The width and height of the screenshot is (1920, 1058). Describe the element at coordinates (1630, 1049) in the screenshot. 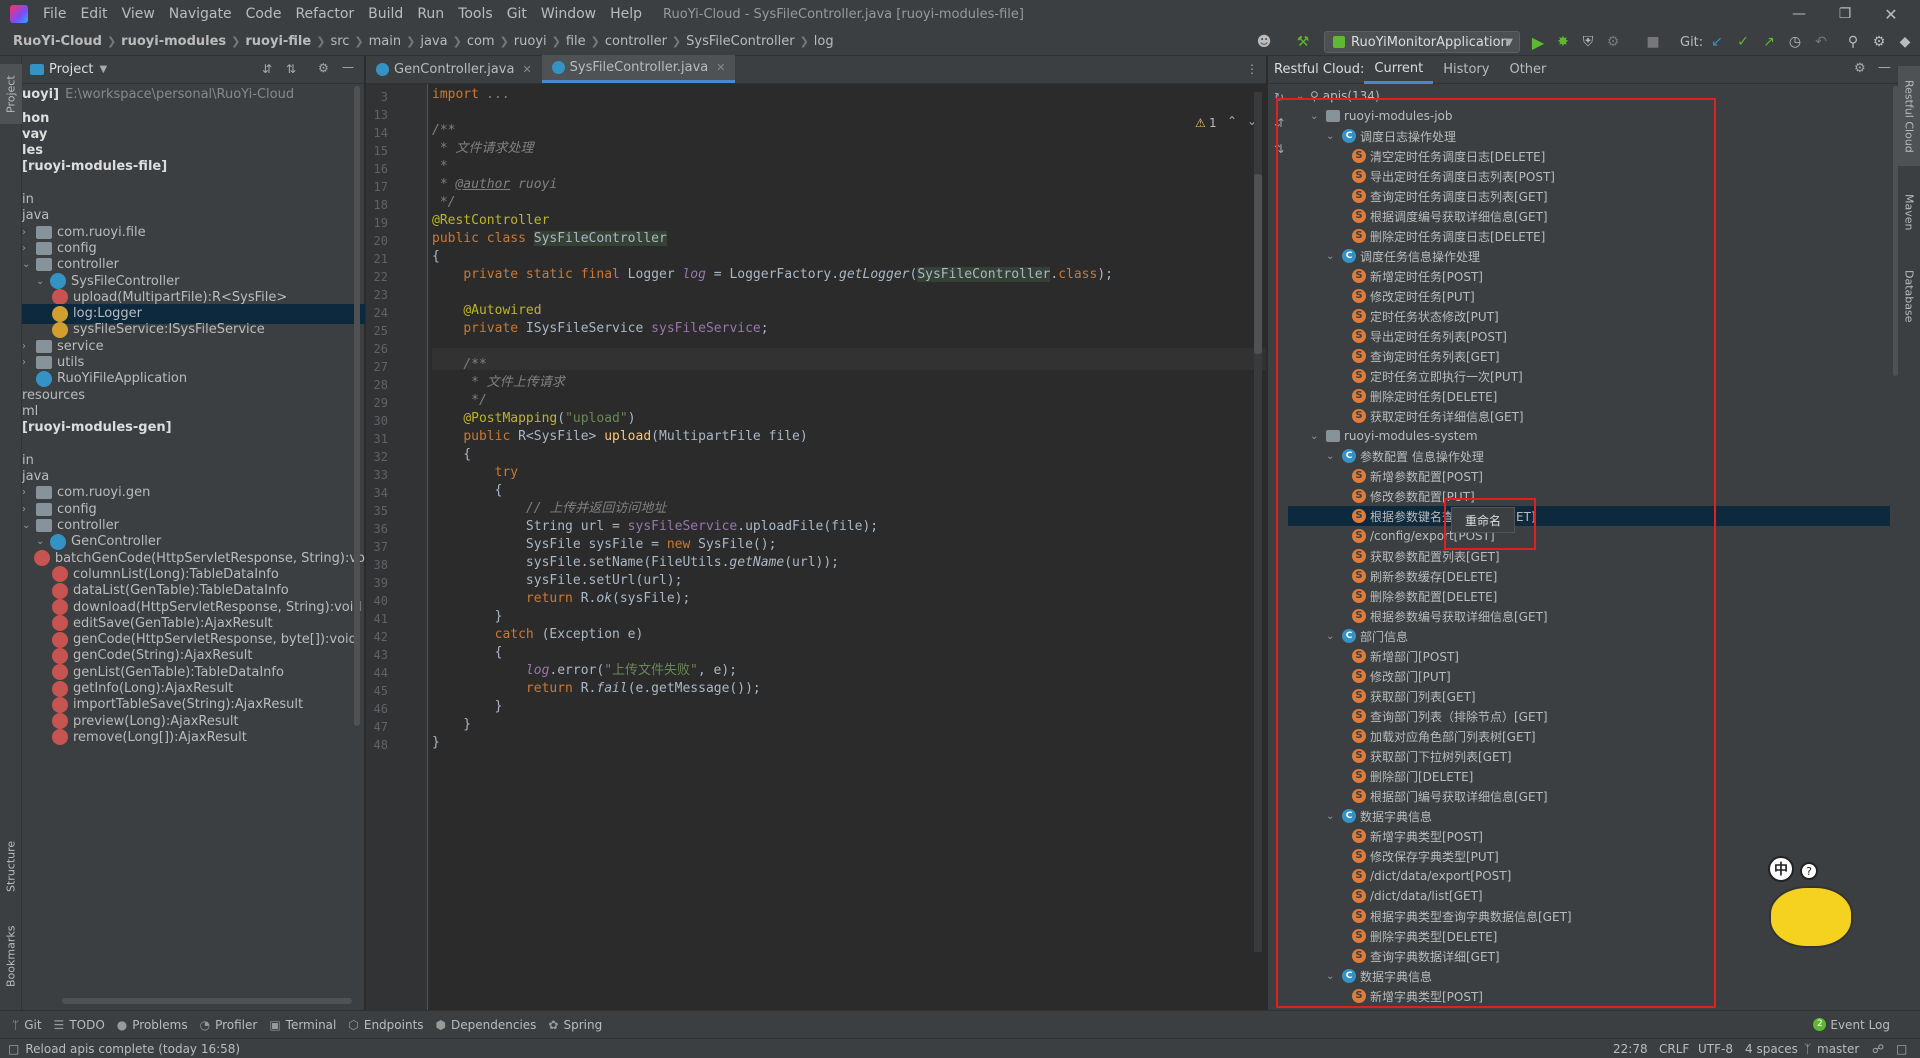

I see `caret-position: 22:78` at that location.